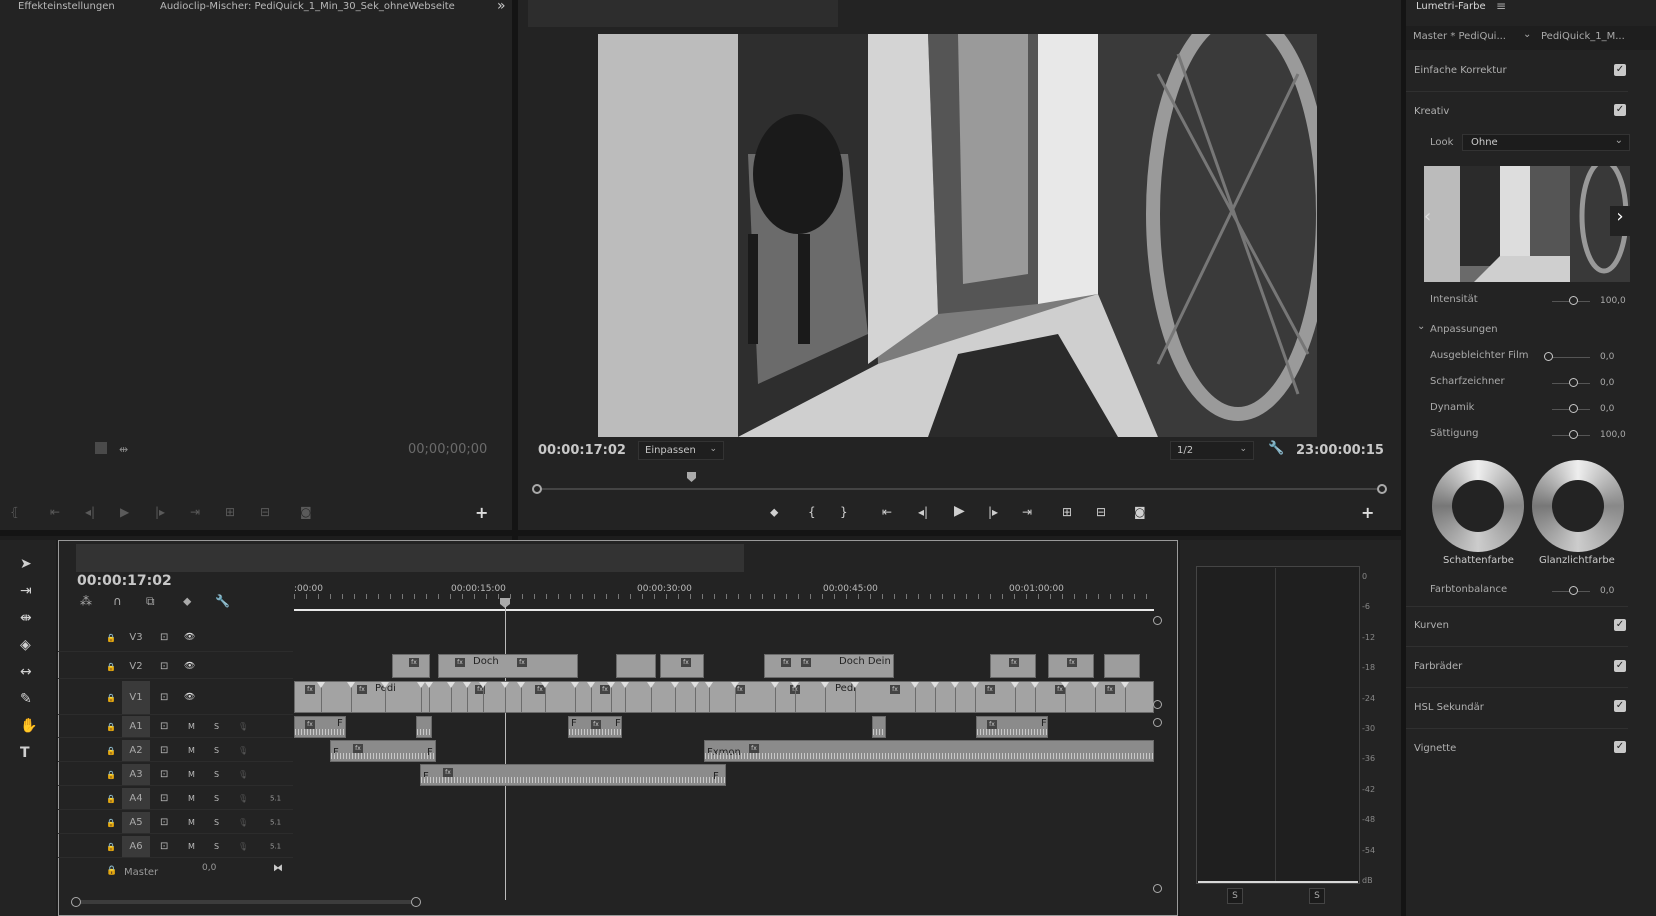 This screenshot has width=1656, height=916. Describe the element at coordinates (136, 774) in the screenshot. I see `track-label: A3` at that location.